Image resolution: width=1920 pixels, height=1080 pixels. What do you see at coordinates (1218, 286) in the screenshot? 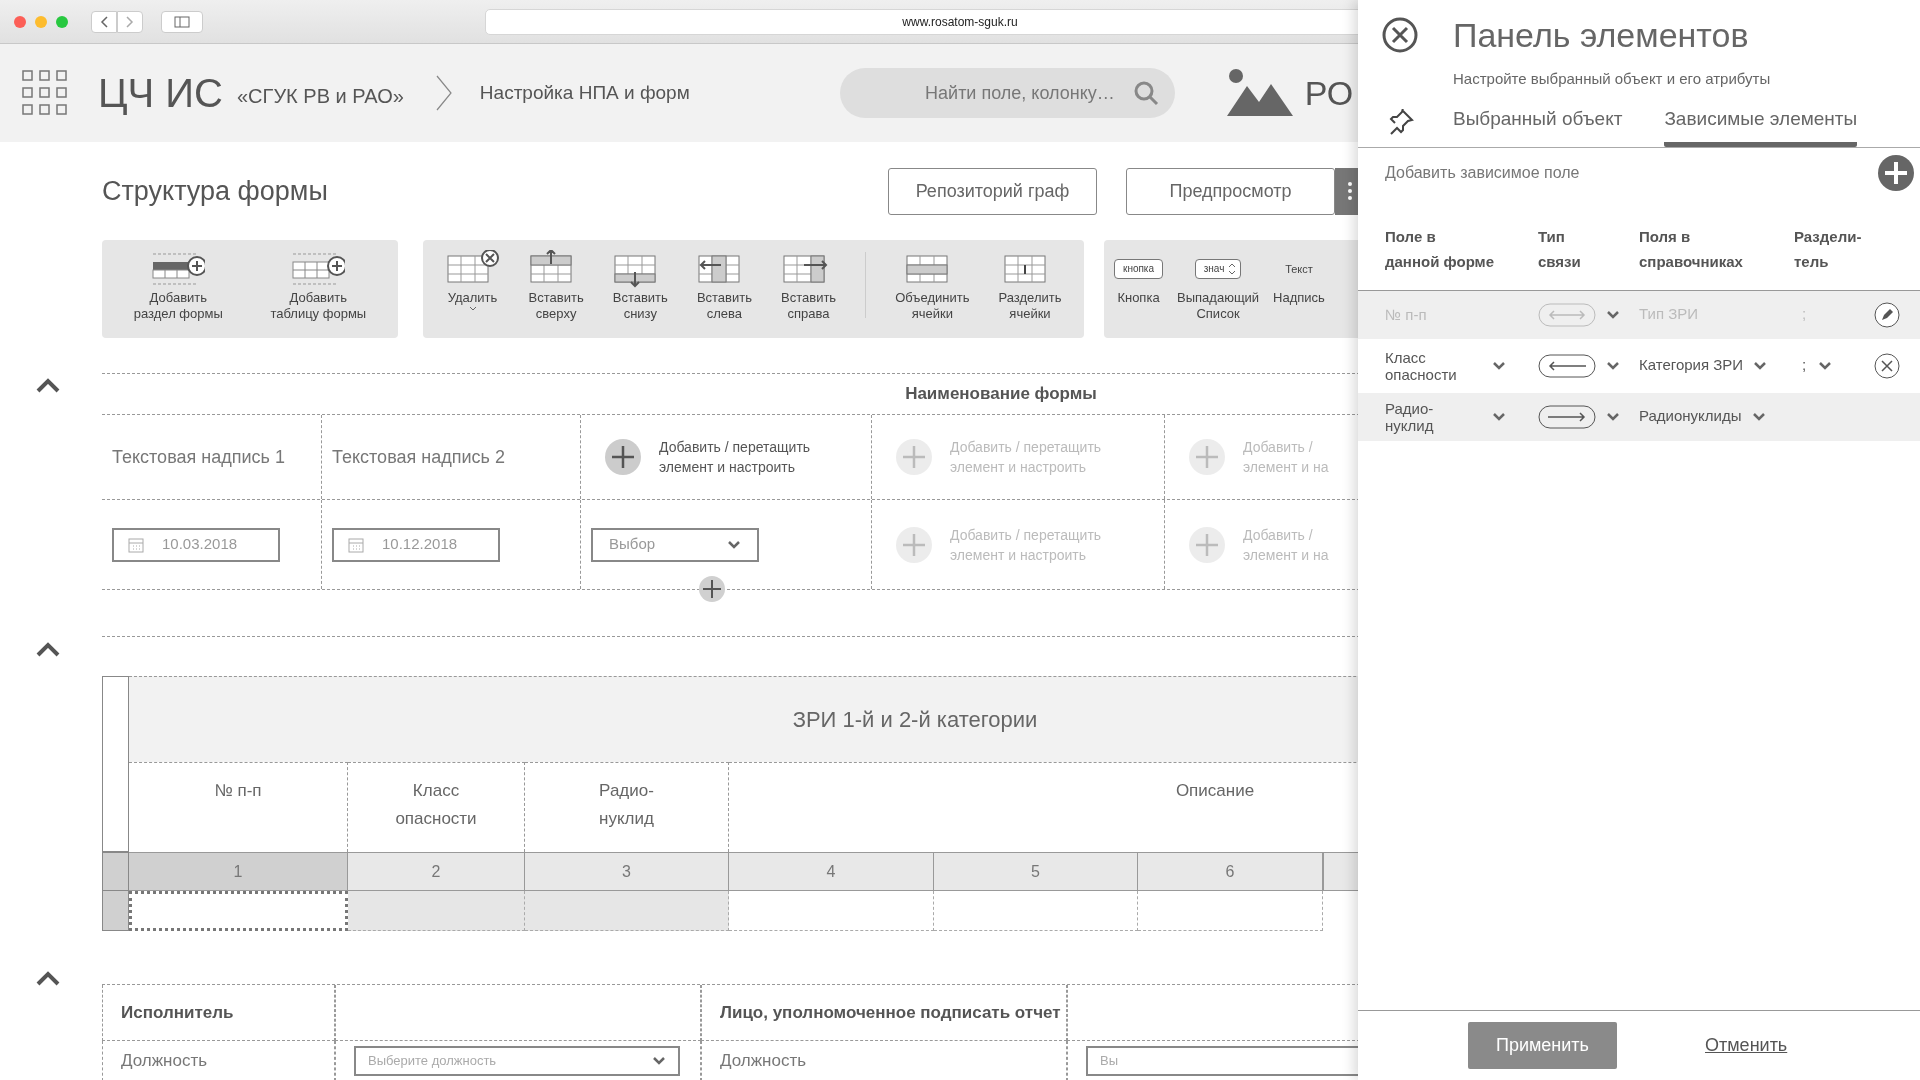
I see `toolbar-button: знач Выпадающий Список` at bounding box center [1218, 286].